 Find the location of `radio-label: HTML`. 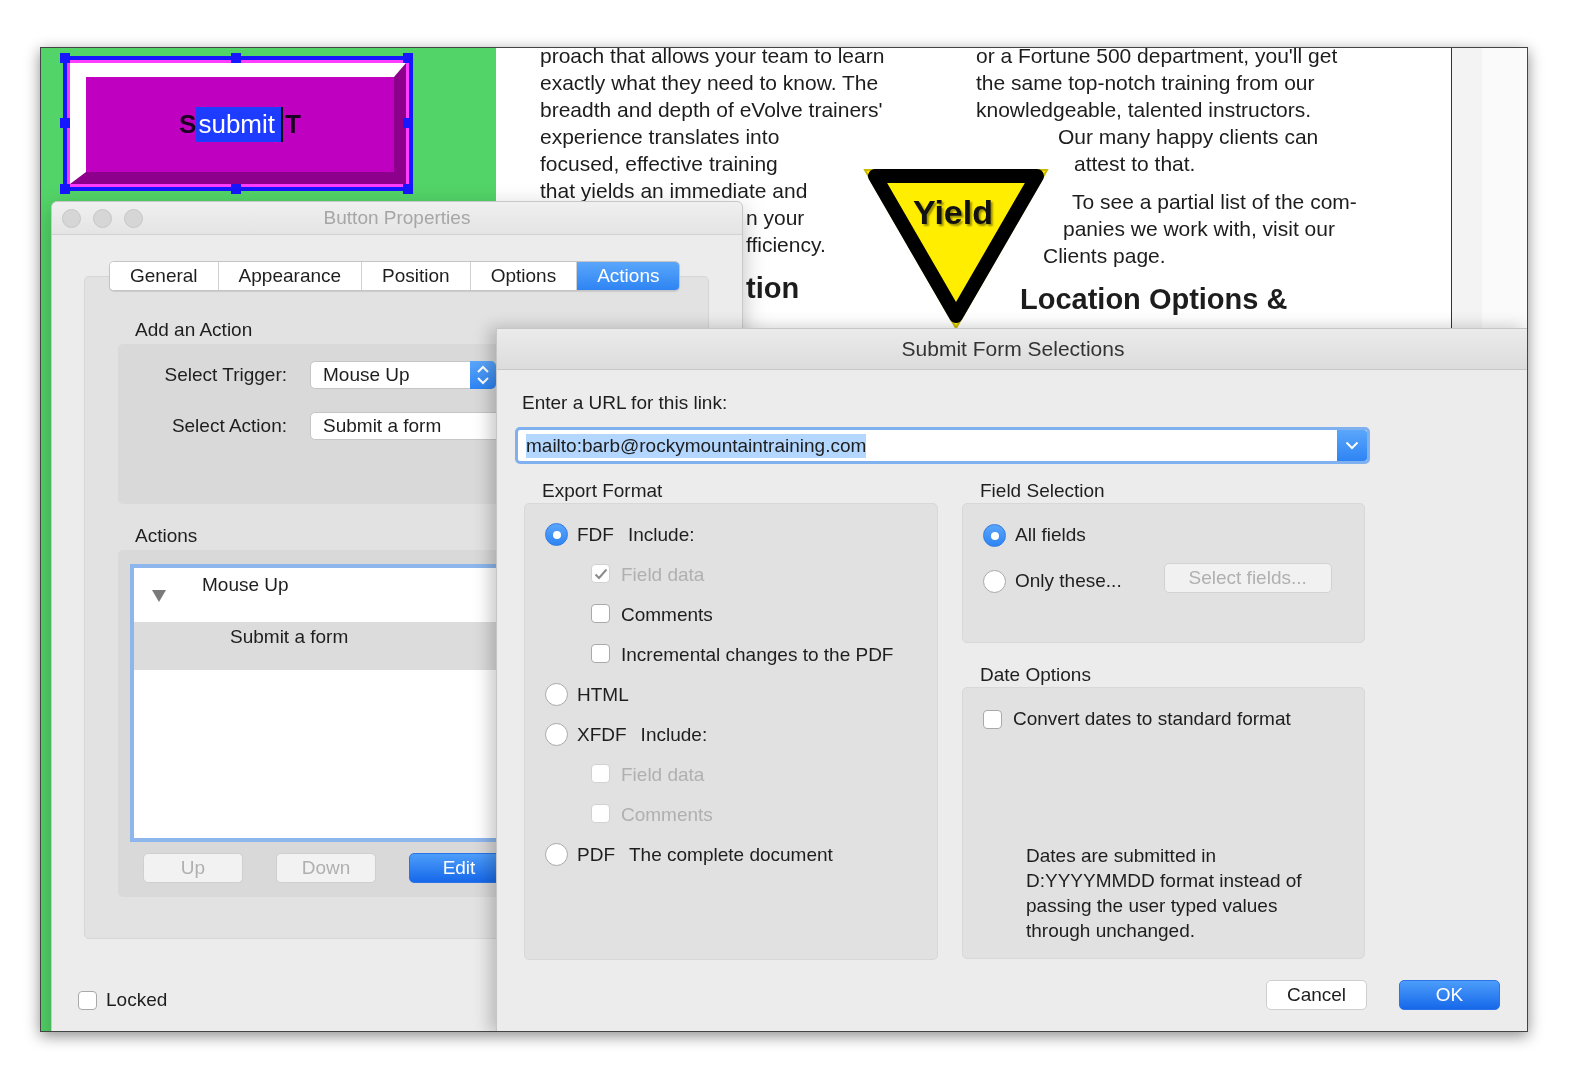

radio-label: HTML is located at coordinates (603, 695).